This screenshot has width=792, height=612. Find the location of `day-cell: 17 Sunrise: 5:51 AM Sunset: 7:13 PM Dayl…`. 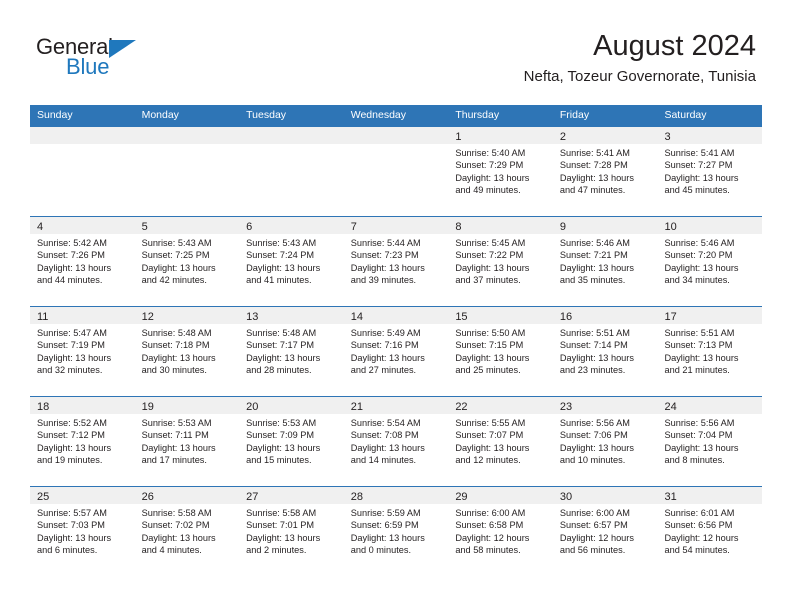

day-cell: 17 Sunrise: 5:51 AM Sunset: 7:13 PM Dayl… is located at coordinates (710, 351).